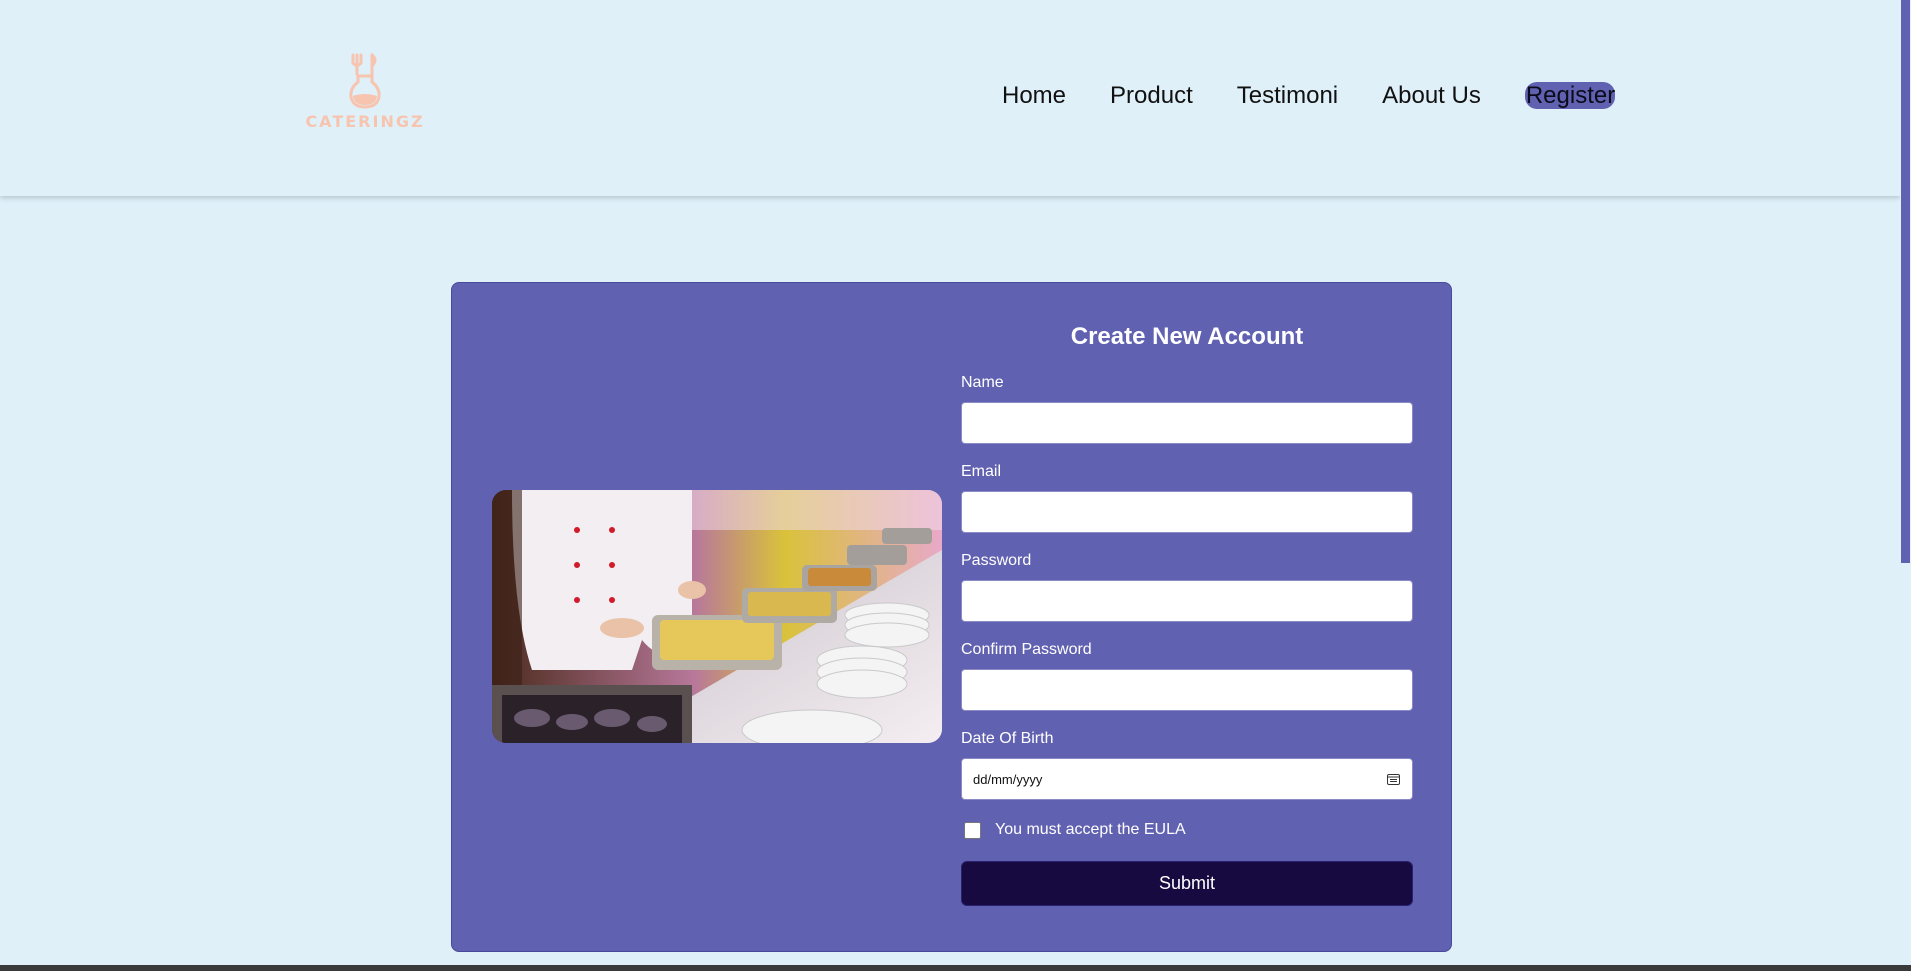  I want to click on eula-checkbox, so click(972, 830).